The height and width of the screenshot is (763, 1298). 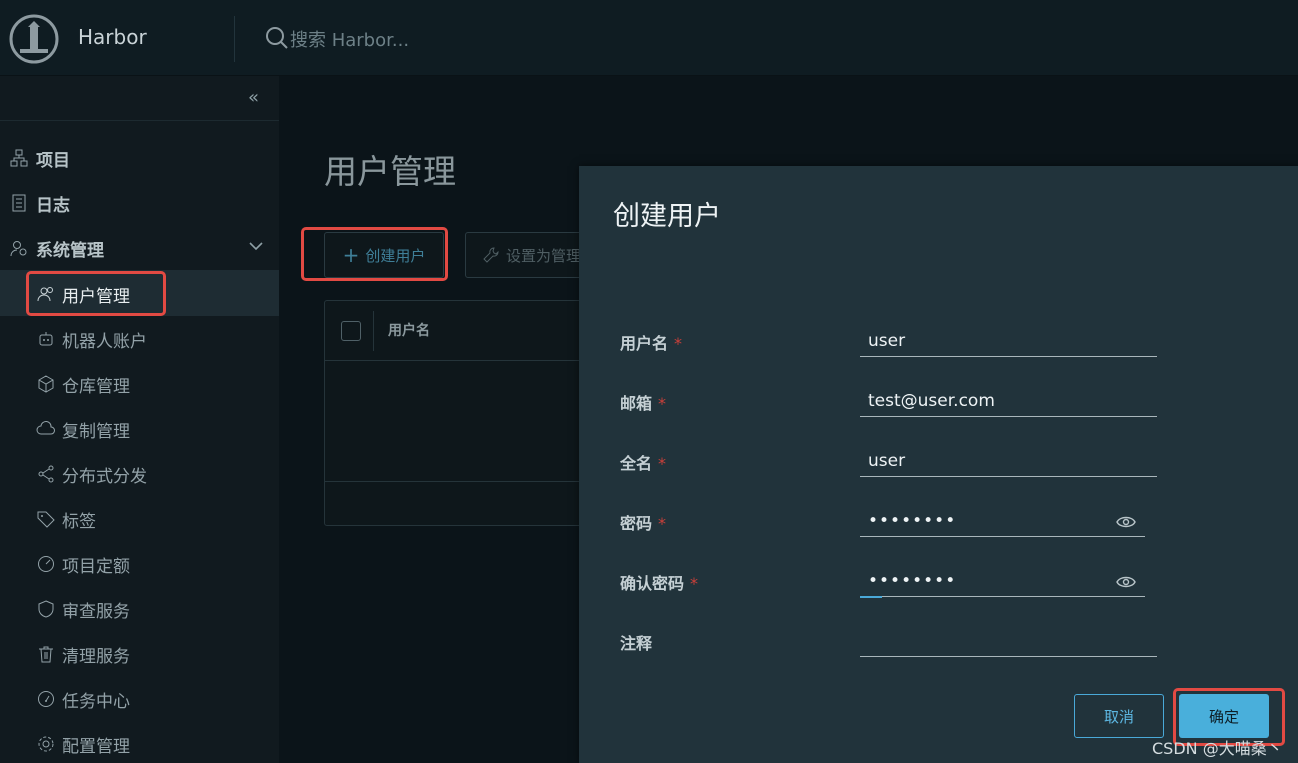 I want to click on sidebar-item-interrogation: 审查服务, so click(x=83, y=609).